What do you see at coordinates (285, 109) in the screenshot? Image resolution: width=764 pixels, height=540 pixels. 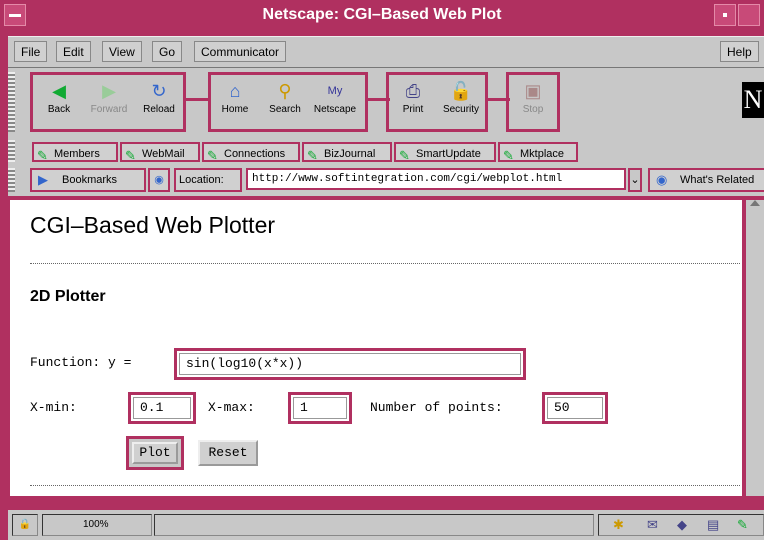 I see `search-label: Search` at bounding box center [285, 109].